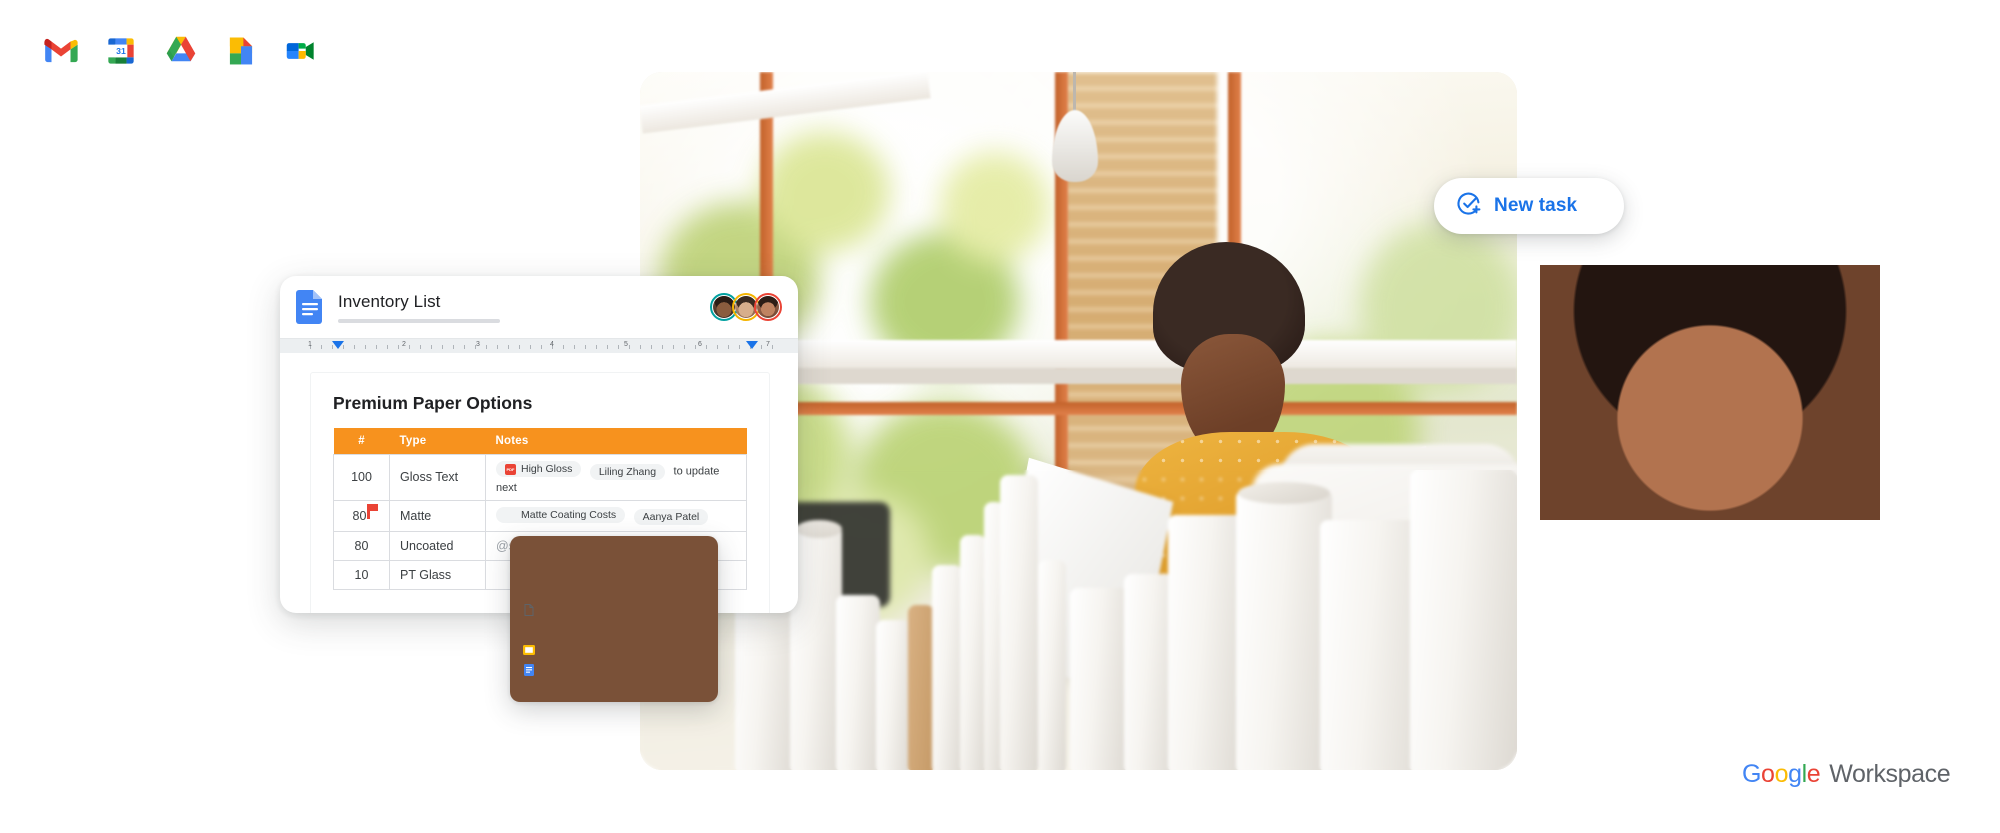 The width and height of the screenshot is (2000, 833). Describe the element at coordinates (404, 344) in the screenshot. I see `ruler-number: 2` at that location.